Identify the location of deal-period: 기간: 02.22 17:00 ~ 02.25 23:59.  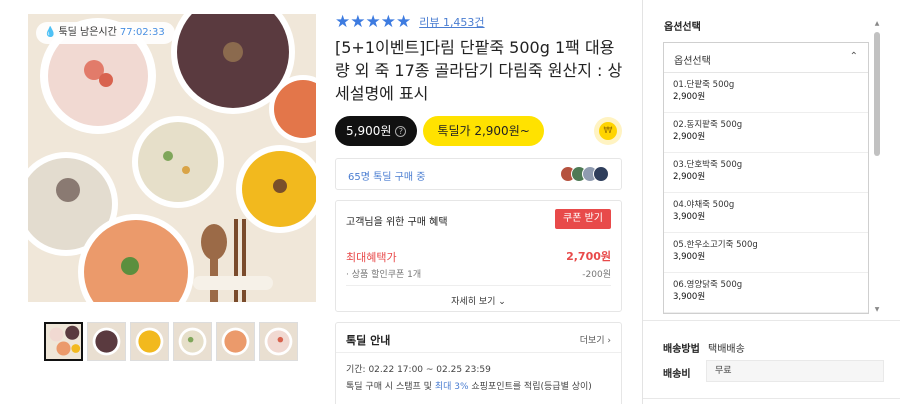
(418, 370).